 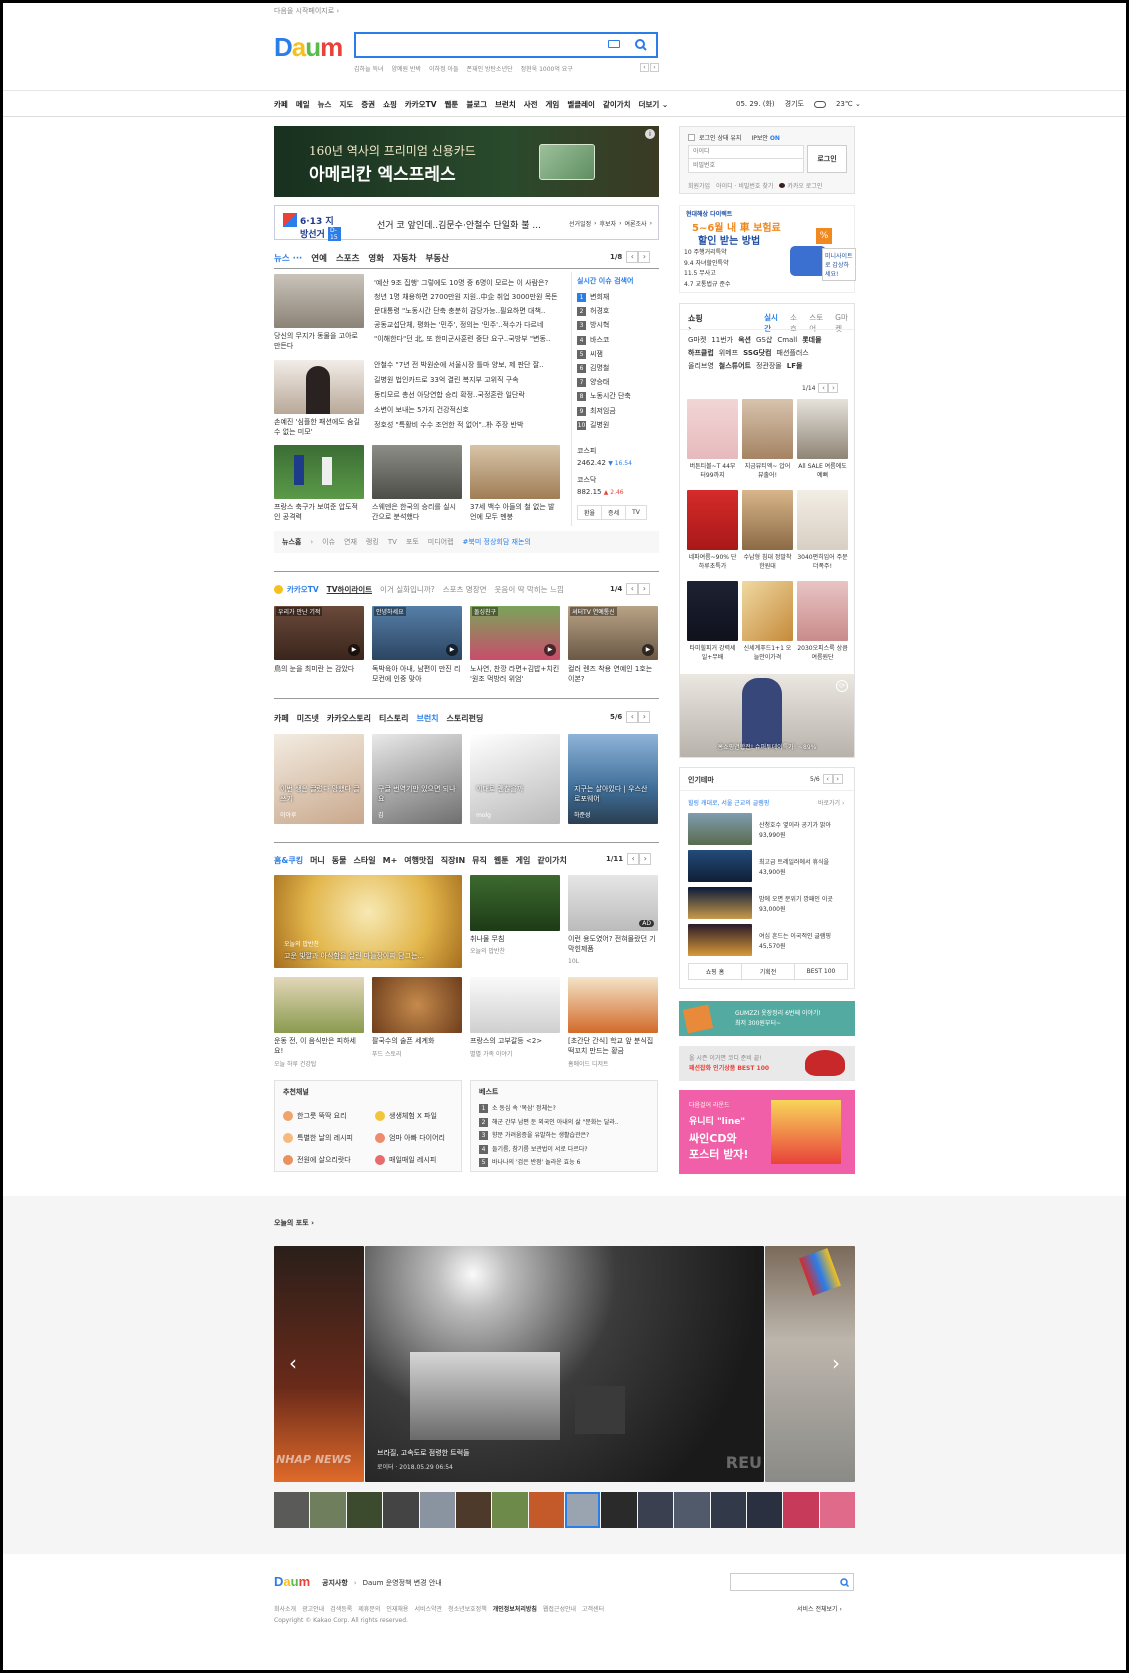 What do you see at coordinates (350, 542) in the screenshot?
I see `news-footer-link: 연재` at bounding box center [350, 542].